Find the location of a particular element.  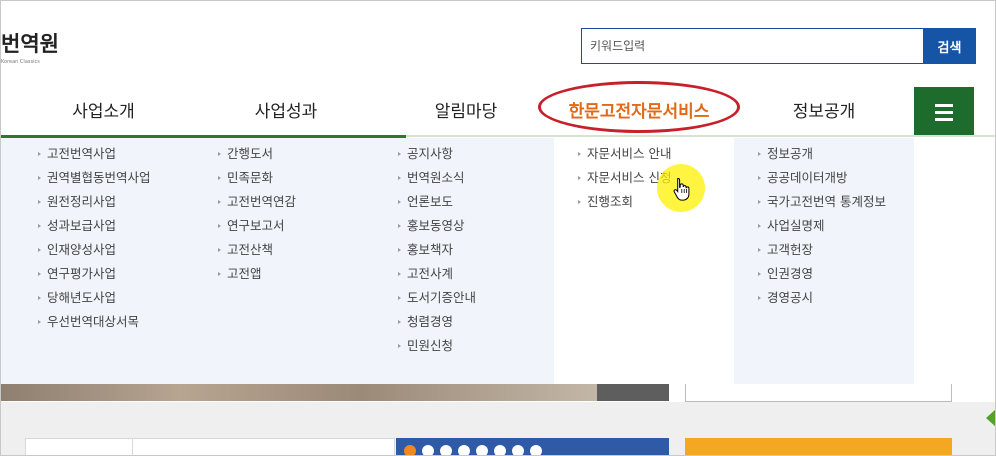

menu-link: 원전정리사업 is located at coordinates (116, 204).